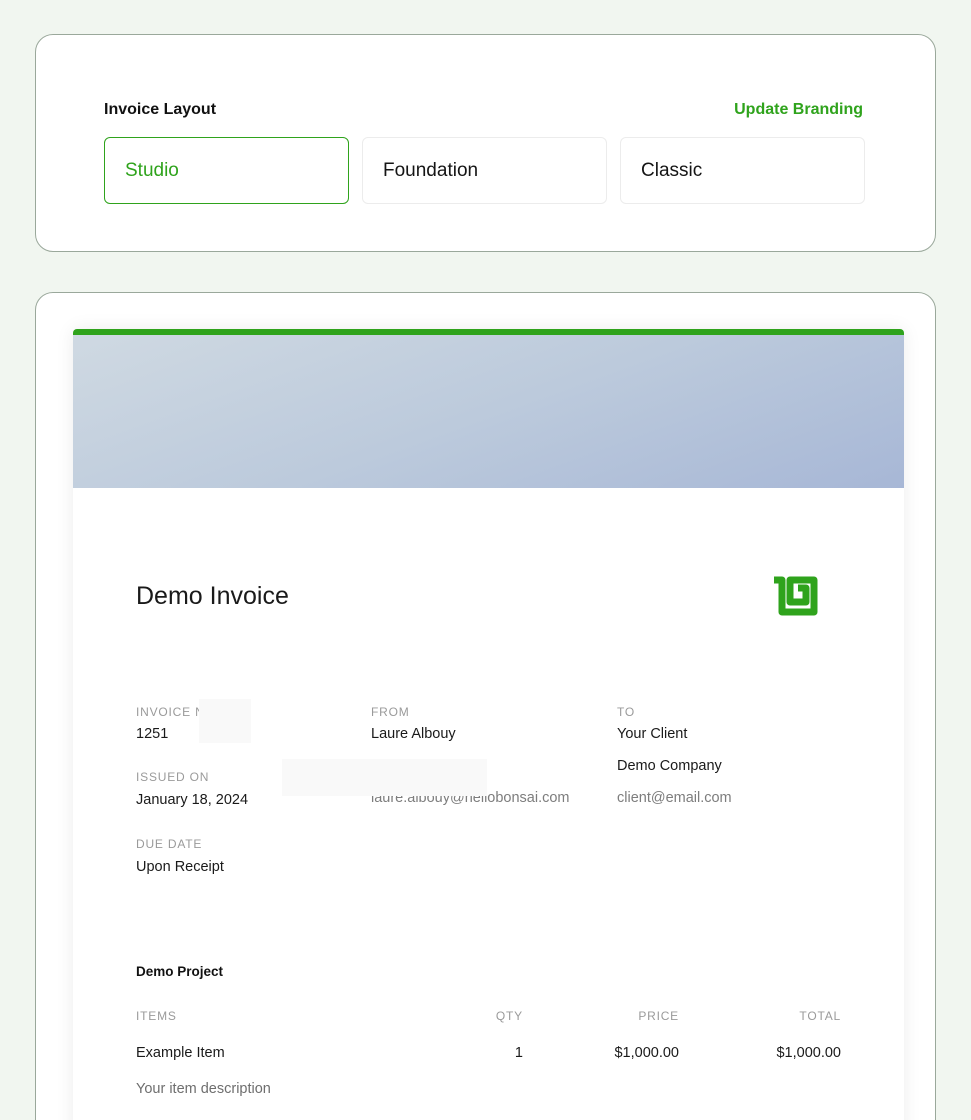  What do you see at coordinates (808, 1053) in the screenshot?
I see `table-cell-total: $1,000.00` at bounding box center [808, 1053].